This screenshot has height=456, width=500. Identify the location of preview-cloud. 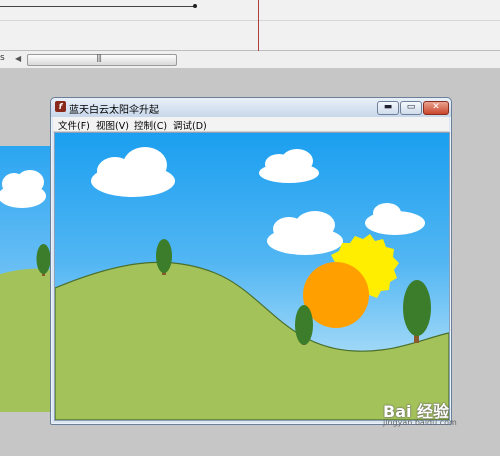
(23, 189).